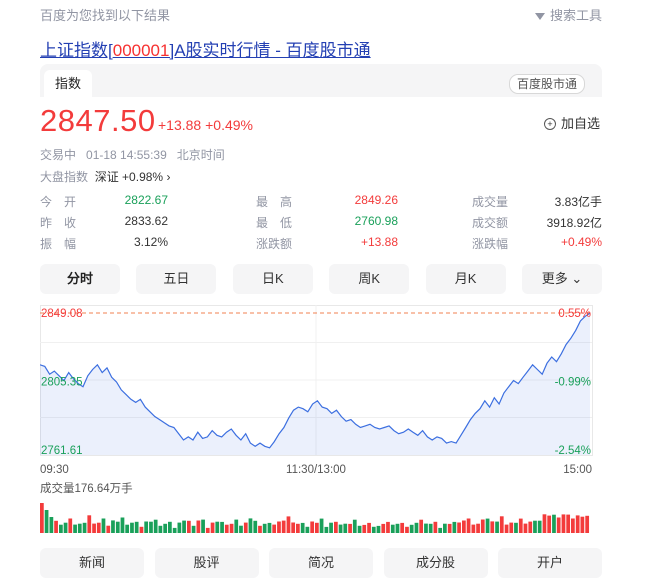  I want to click on status-text: 交易中, so click(58, 155).